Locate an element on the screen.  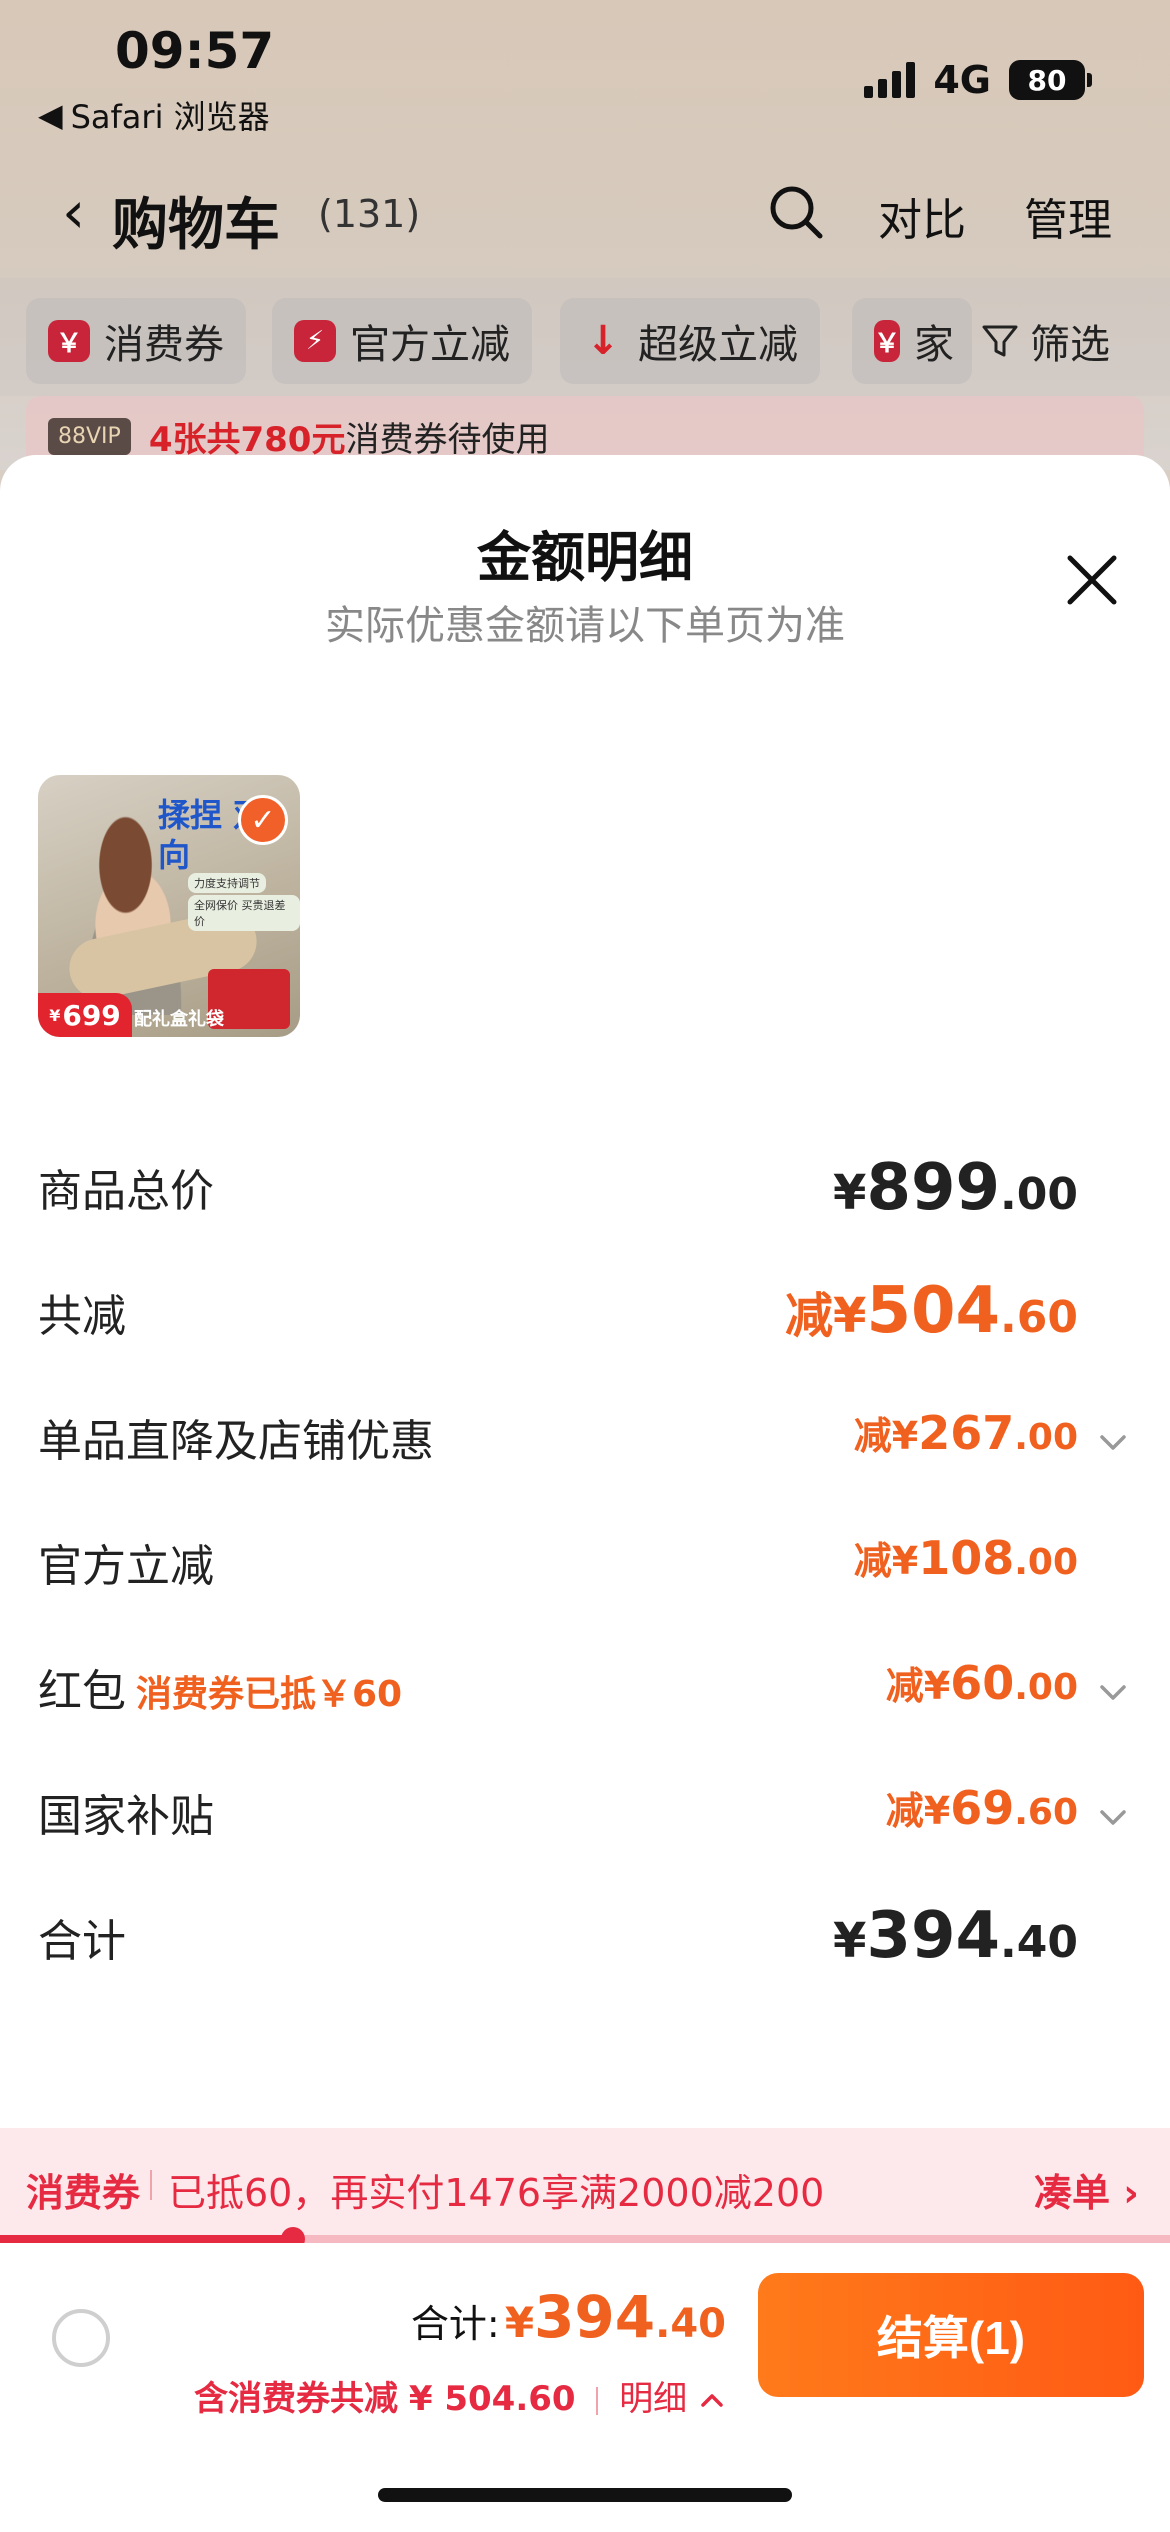
back-to-app: ◀ Safari 浏览器 is located at coordinates (154, 115).